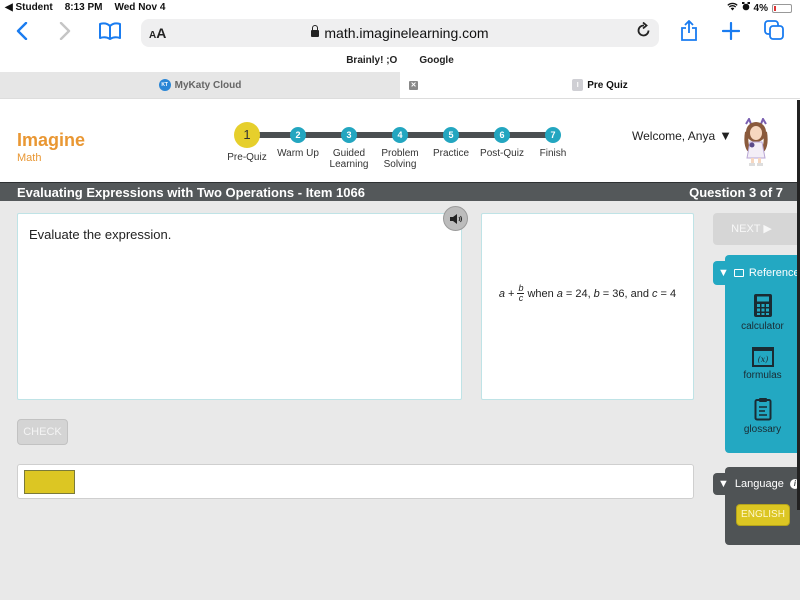 This screenshot has height=600, width=800. What do you see at coordinates (502, 135) in the screenshot?
I see `step-number: 6` at bounding box center [502, 135].